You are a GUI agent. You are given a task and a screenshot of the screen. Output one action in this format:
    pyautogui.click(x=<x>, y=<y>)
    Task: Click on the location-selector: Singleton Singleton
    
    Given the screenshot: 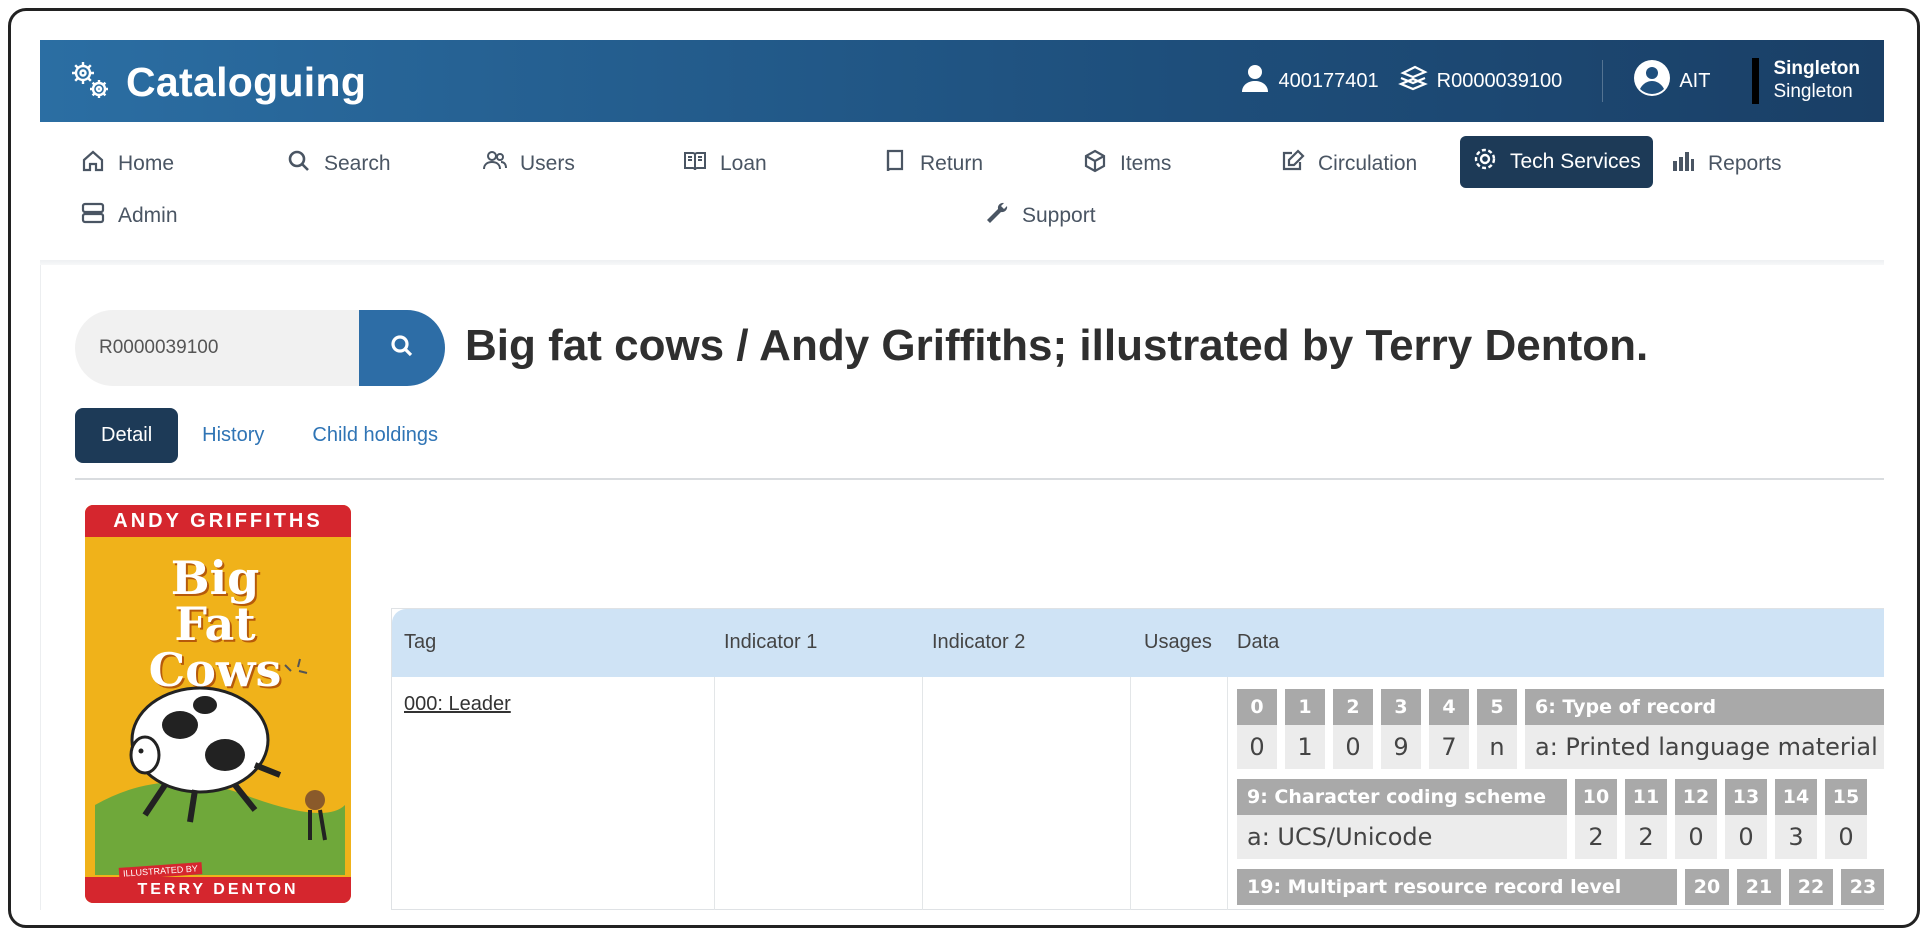 What is the action you would take?
    pyautogui.click(x=1806, y=81)
    